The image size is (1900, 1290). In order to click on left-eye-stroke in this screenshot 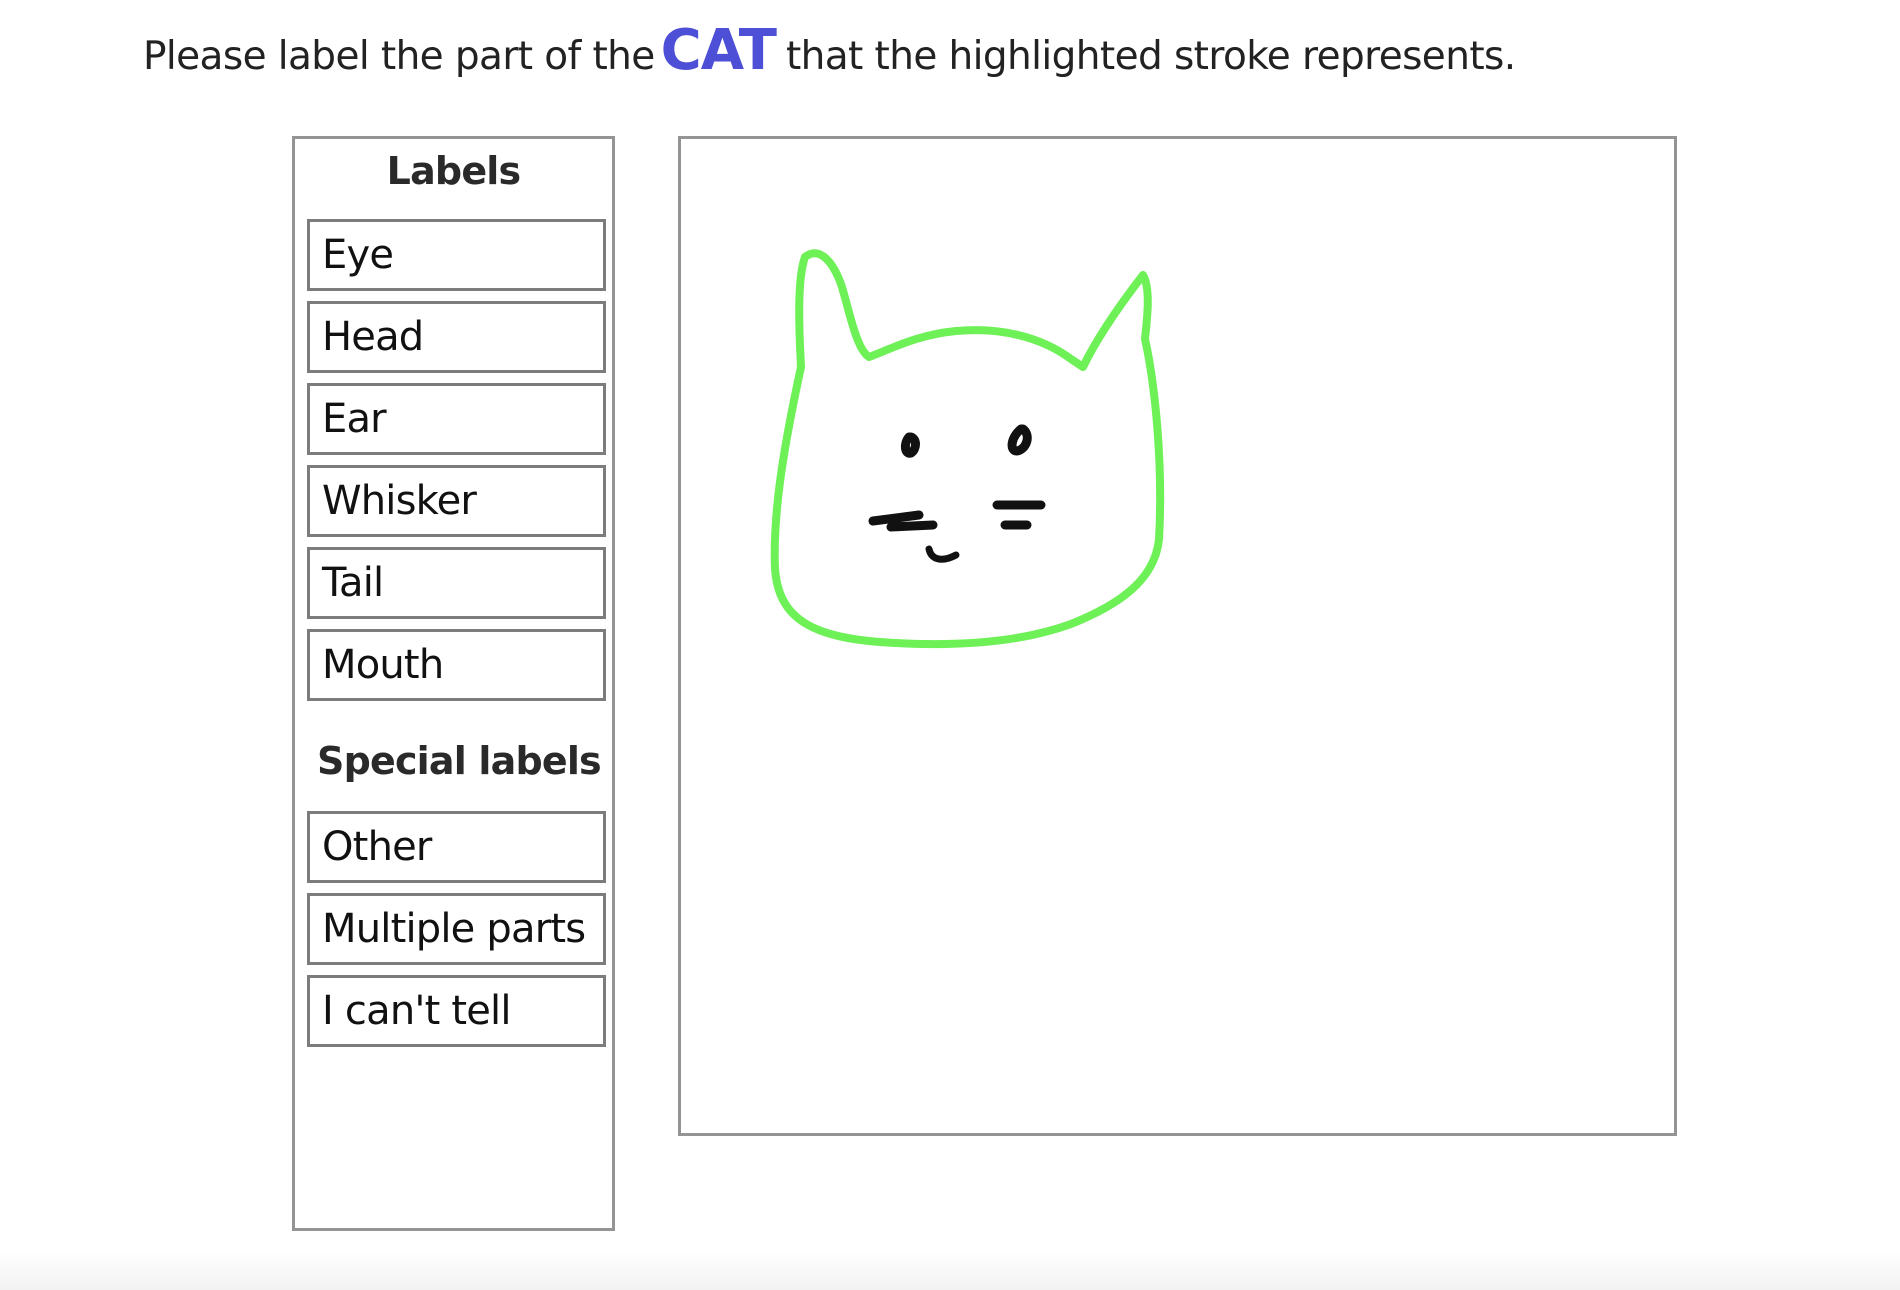, I will do `click(910, 445)`.